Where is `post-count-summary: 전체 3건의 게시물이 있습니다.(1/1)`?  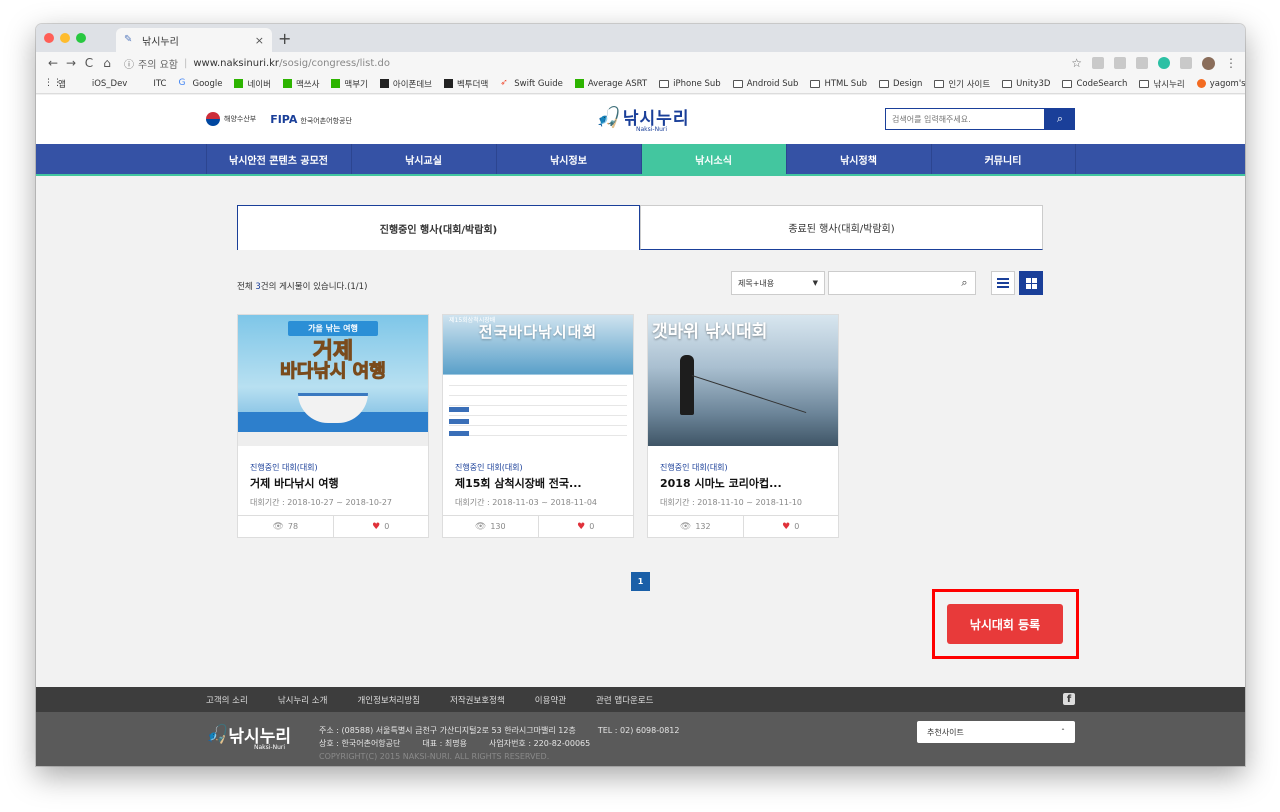
post-count-summary: 전체 3건의 게시물이 있습니다.(1/1) is located at coordinates (302, 286).